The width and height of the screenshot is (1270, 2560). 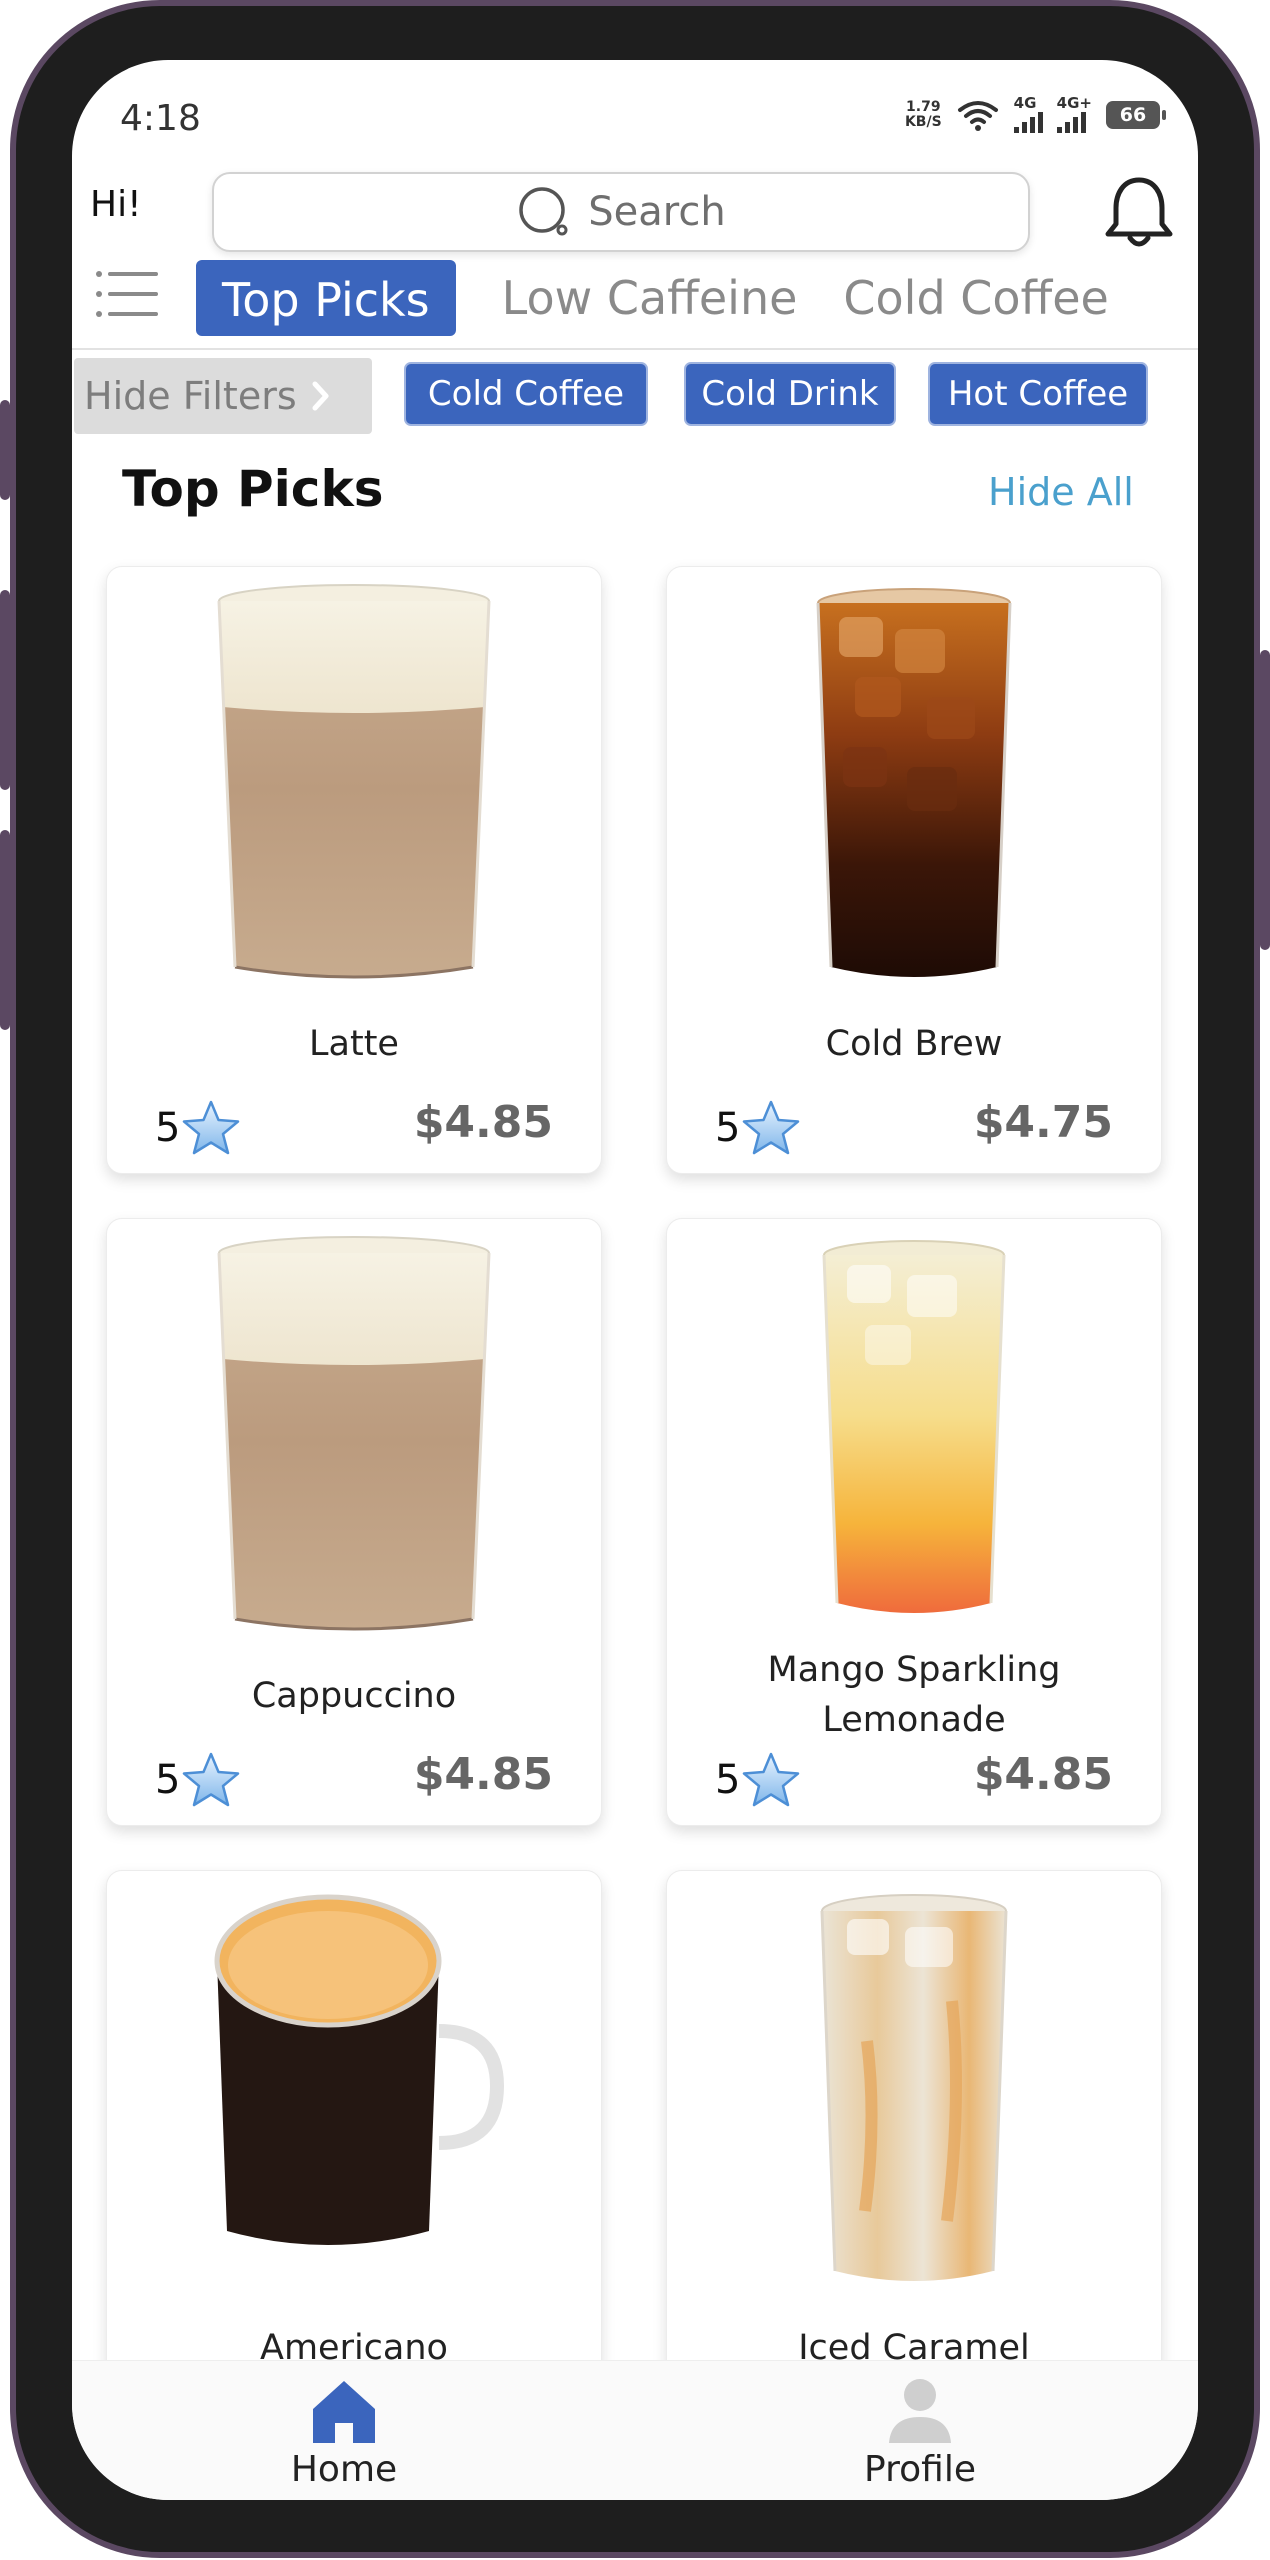 What do you see at coordinates (190, 396) in the screenshot?
I see `hide-filters-label: Hide Filters` at bounding box center [190, 396].